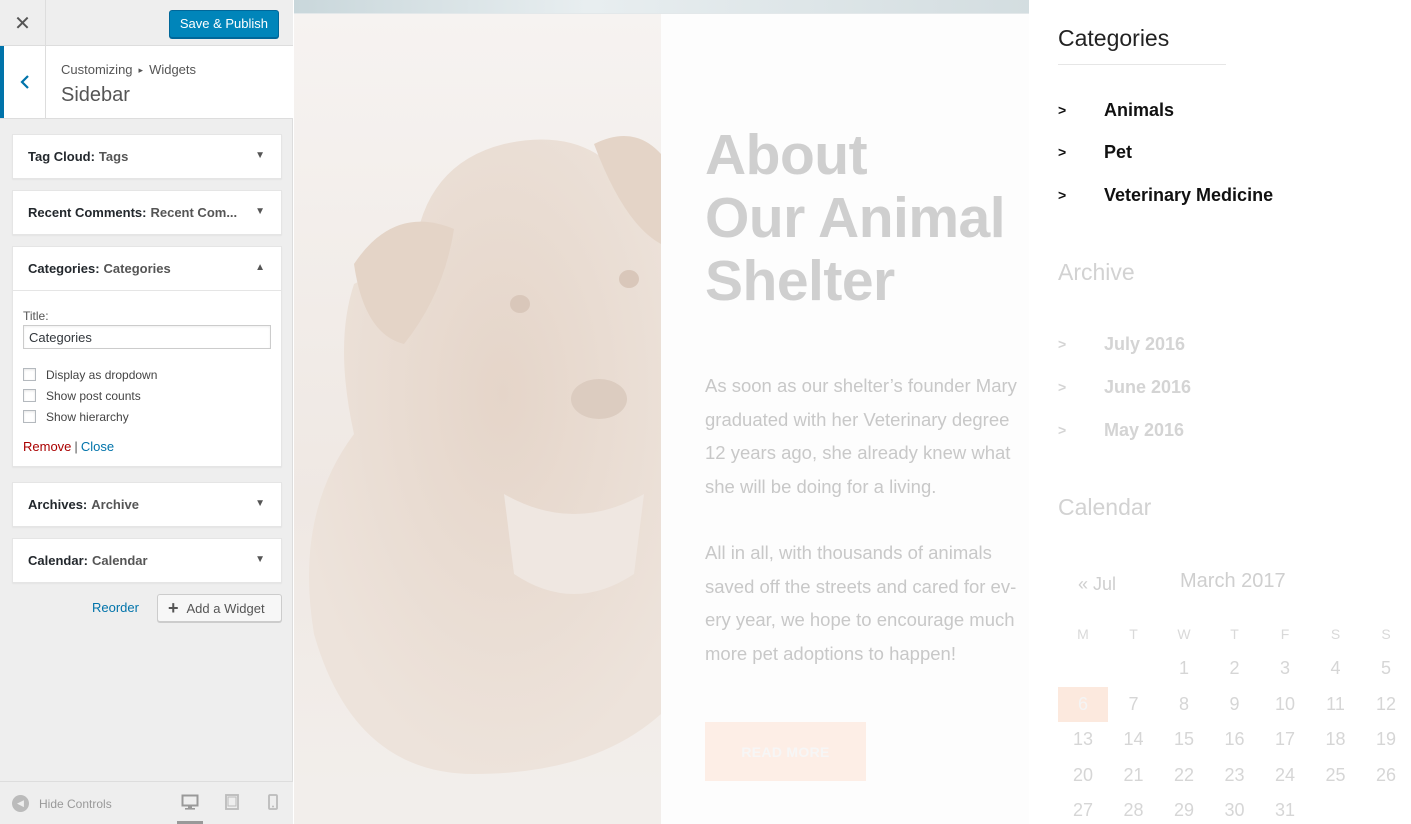  What do you see at coordinates (1121, 344) in the screenshot?
I see `archive-link: > July 2016` at bounding box center [1121, 344].